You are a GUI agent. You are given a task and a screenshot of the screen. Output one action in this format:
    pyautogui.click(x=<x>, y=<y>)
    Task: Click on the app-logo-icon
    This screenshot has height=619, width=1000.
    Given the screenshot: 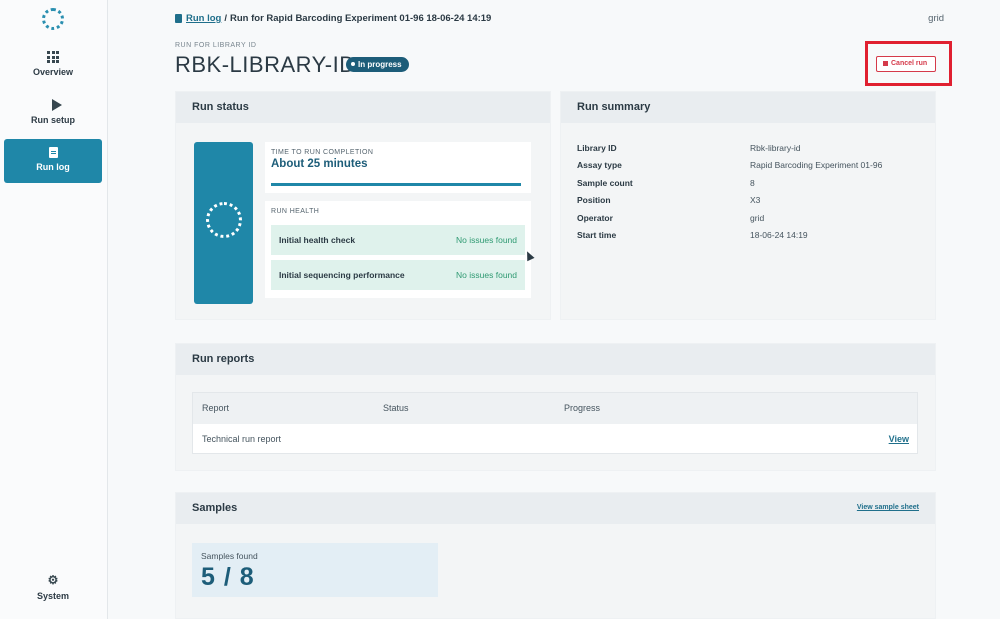 What is the action you would take?
    pyautogui.click(x=53, y=19)
    